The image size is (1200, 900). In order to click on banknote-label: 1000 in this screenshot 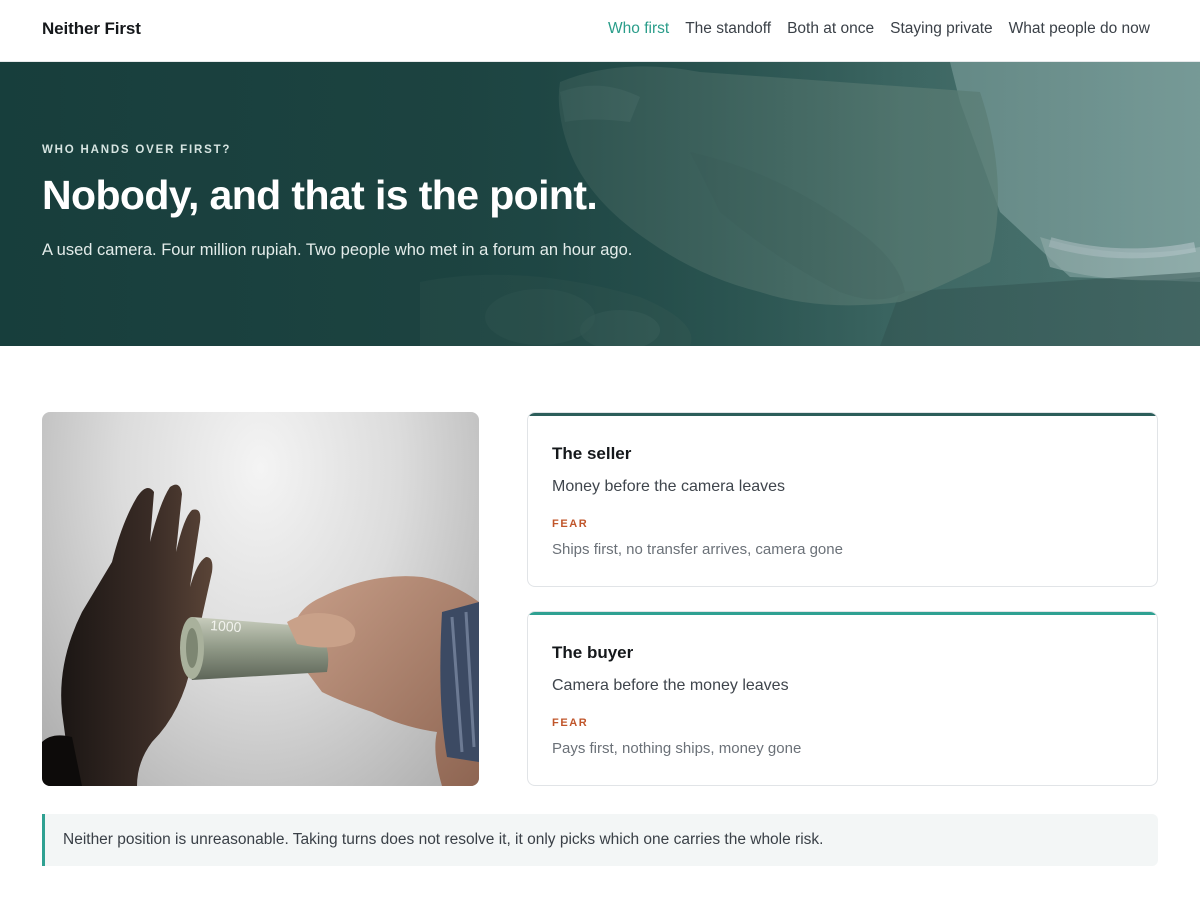, I will do `click(226, 626)`.